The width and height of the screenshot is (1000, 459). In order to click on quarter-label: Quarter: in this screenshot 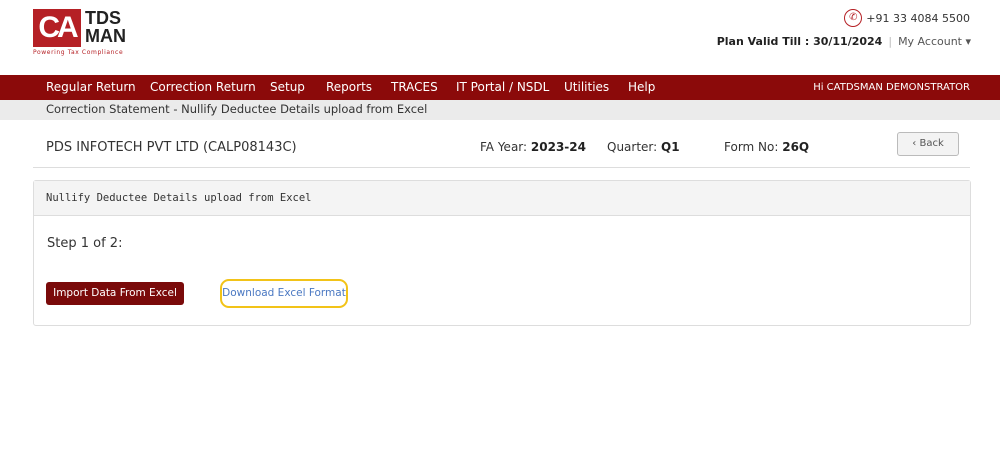, I will do `click(632, 147)`.